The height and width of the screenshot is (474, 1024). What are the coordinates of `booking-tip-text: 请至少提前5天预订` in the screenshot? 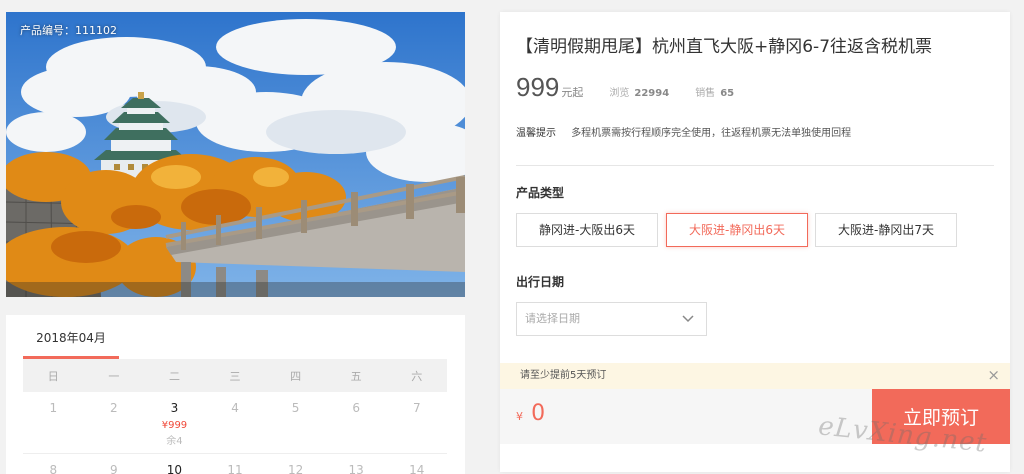 It's located at (563, 375).